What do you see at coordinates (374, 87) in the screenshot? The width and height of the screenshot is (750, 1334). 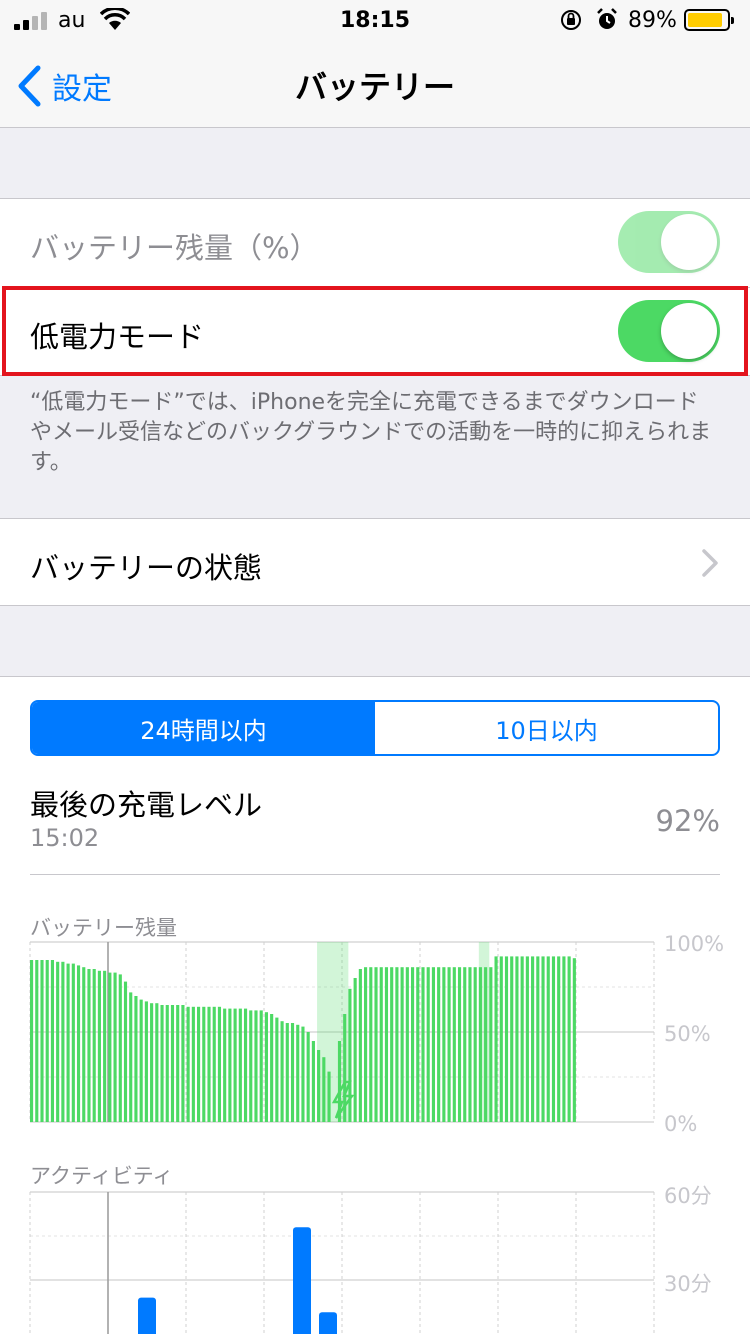 I see `page-title: バッテリー` at bounding box center [374, 87].